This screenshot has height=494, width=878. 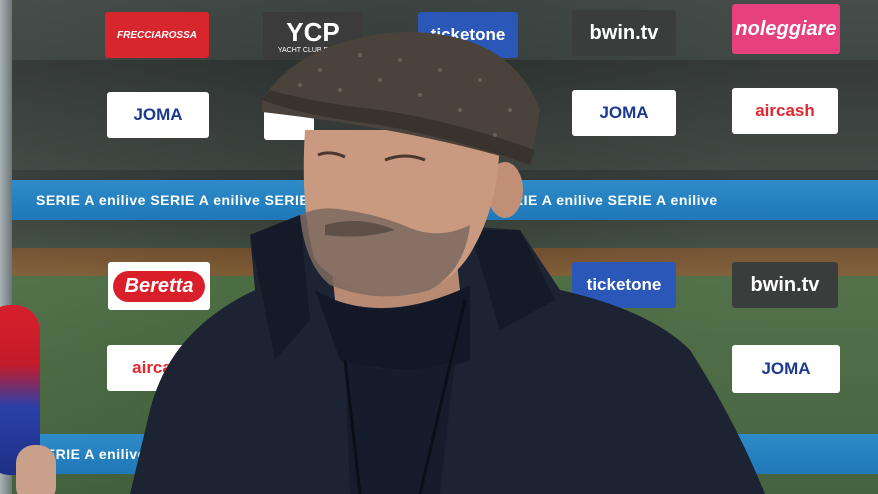 I want to click on reporter-hand, so click(x=36, y=469).